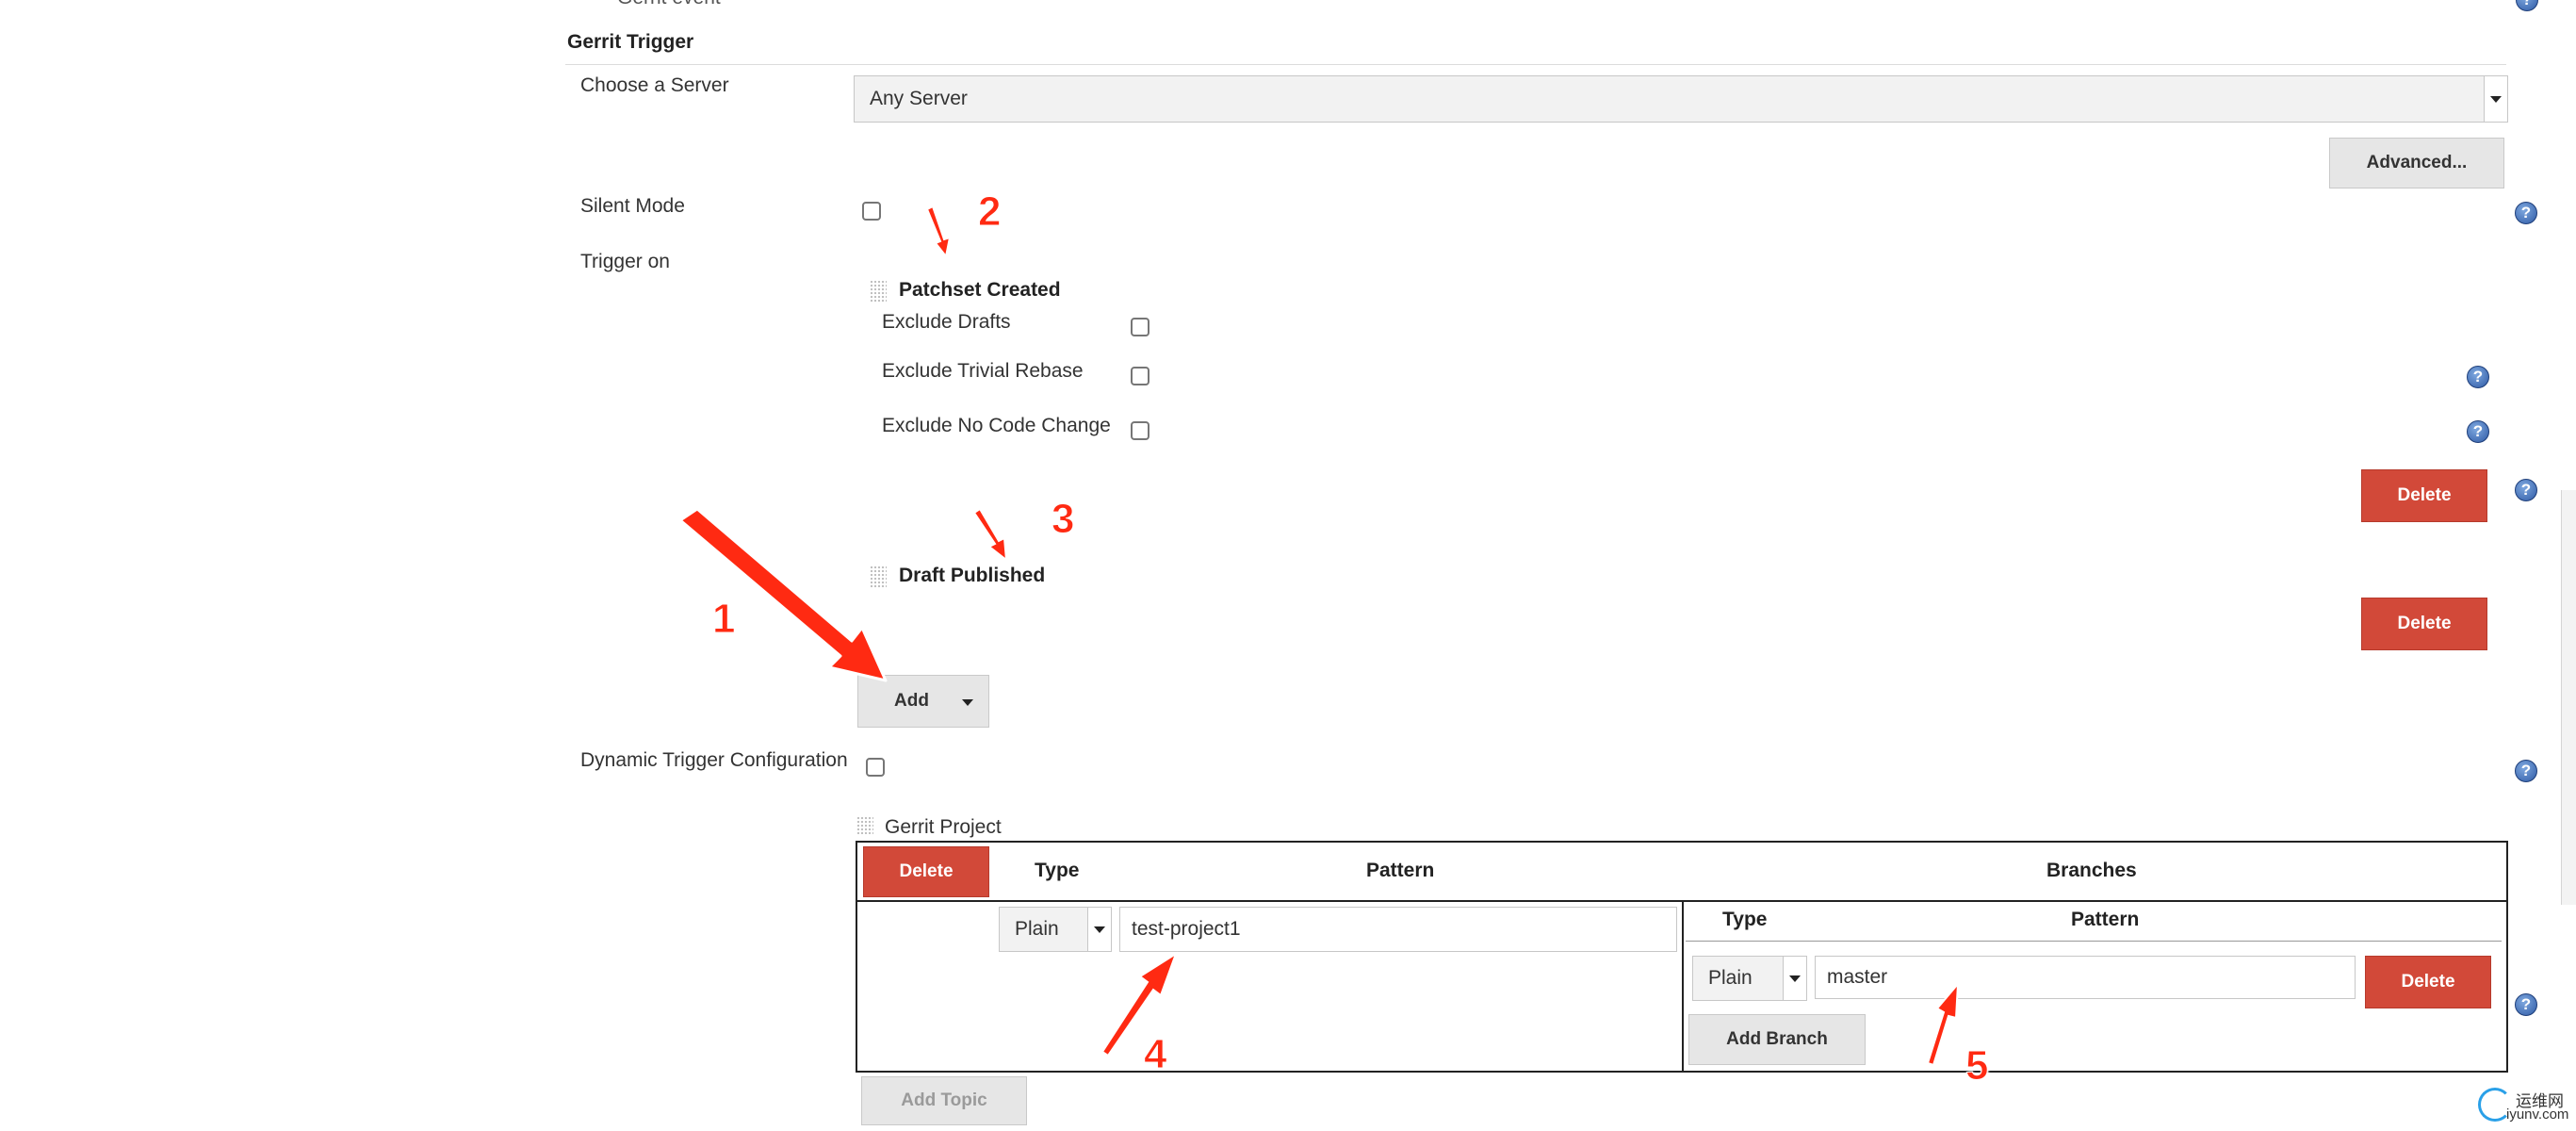 The height and width of the screenshot is (1131, 2576). What do you see at coordinates (1155, 1055) in the screenshot?
I see `annotation-number-4: 4` at bounding box center [1155, 1055].